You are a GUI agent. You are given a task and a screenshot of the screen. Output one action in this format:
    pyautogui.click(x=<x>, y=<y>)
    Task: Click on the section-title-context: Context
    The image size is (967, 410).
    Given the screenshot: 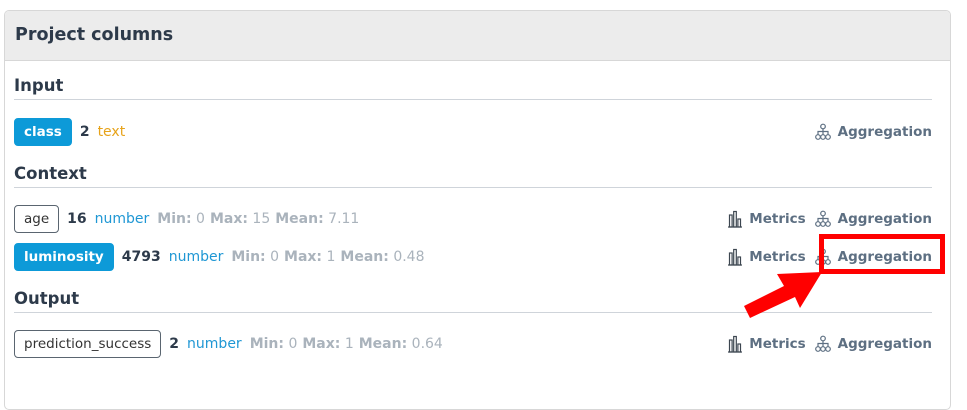 What is the action you would take?
    pyautogui.click(x=473, y=176)
    